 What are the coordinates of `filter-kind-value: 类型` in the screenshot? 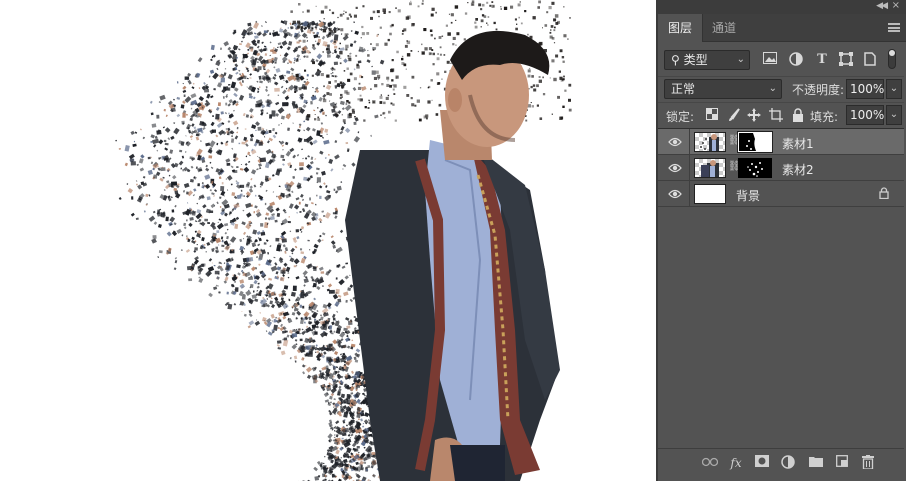 It's located at (695, 60).